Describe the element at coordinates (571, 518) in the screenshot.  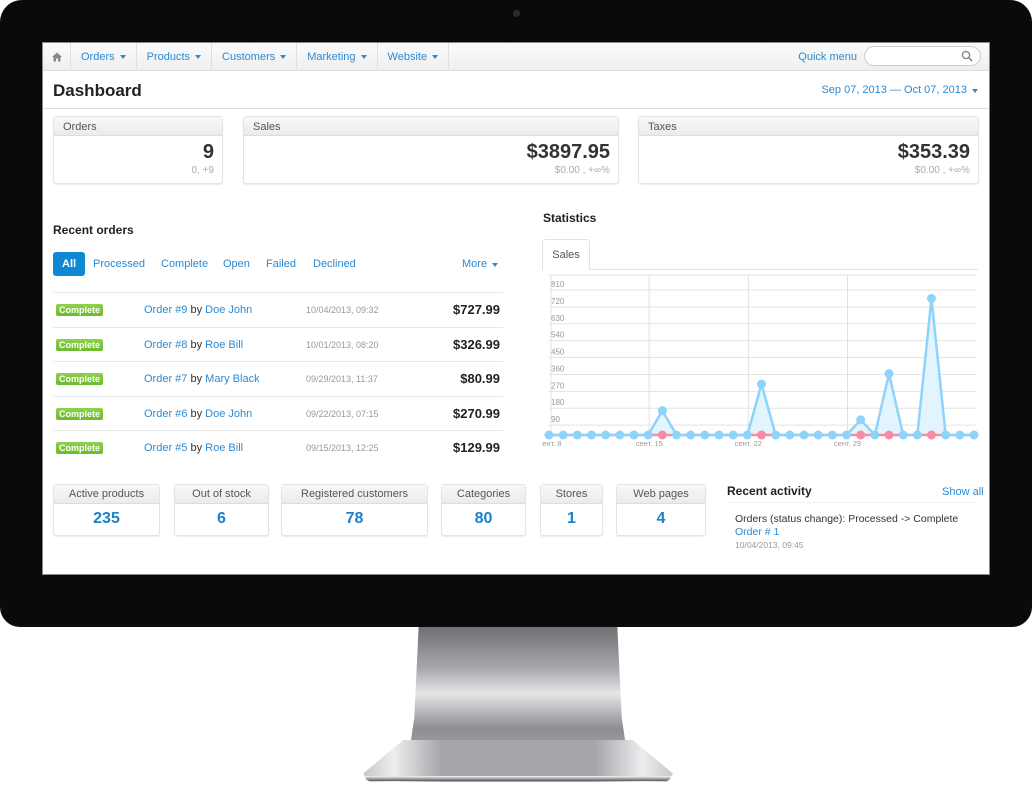
I see `counter-value: 1` at that location.